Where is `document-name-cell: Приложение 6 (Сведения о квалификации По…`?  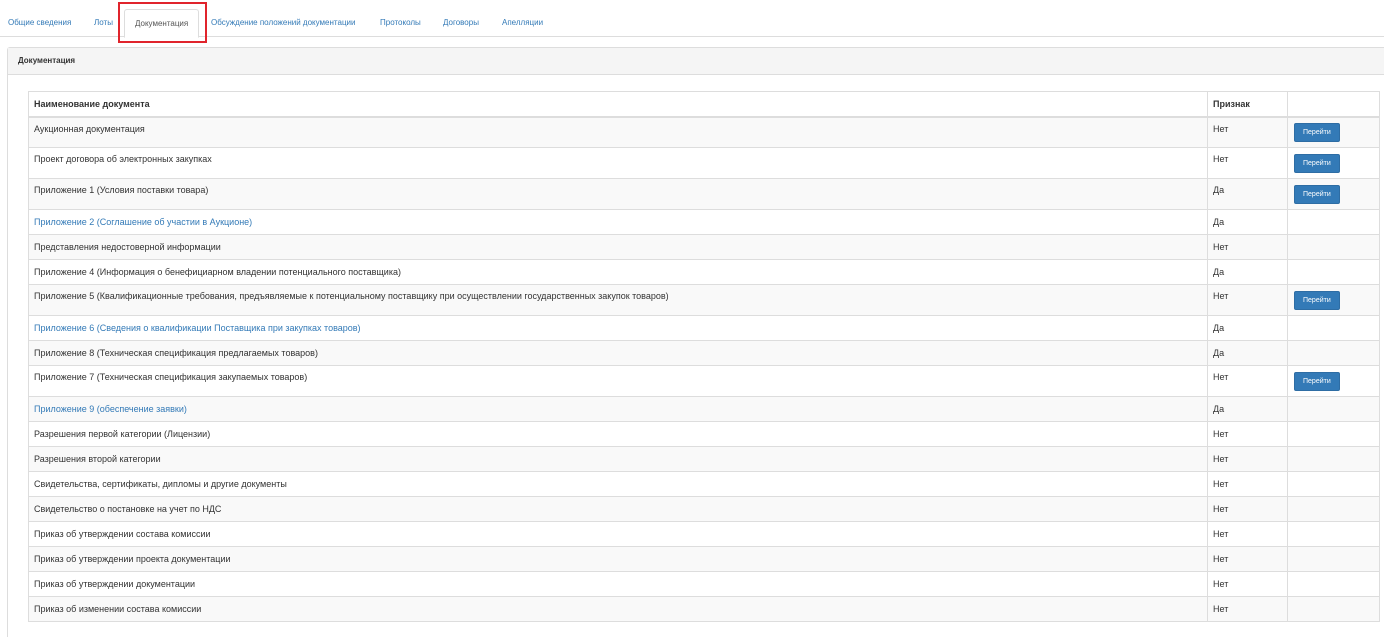 document-name-cell: Приложение 6 (Сведения о квалификации По… is located at coordinates (618, 328).